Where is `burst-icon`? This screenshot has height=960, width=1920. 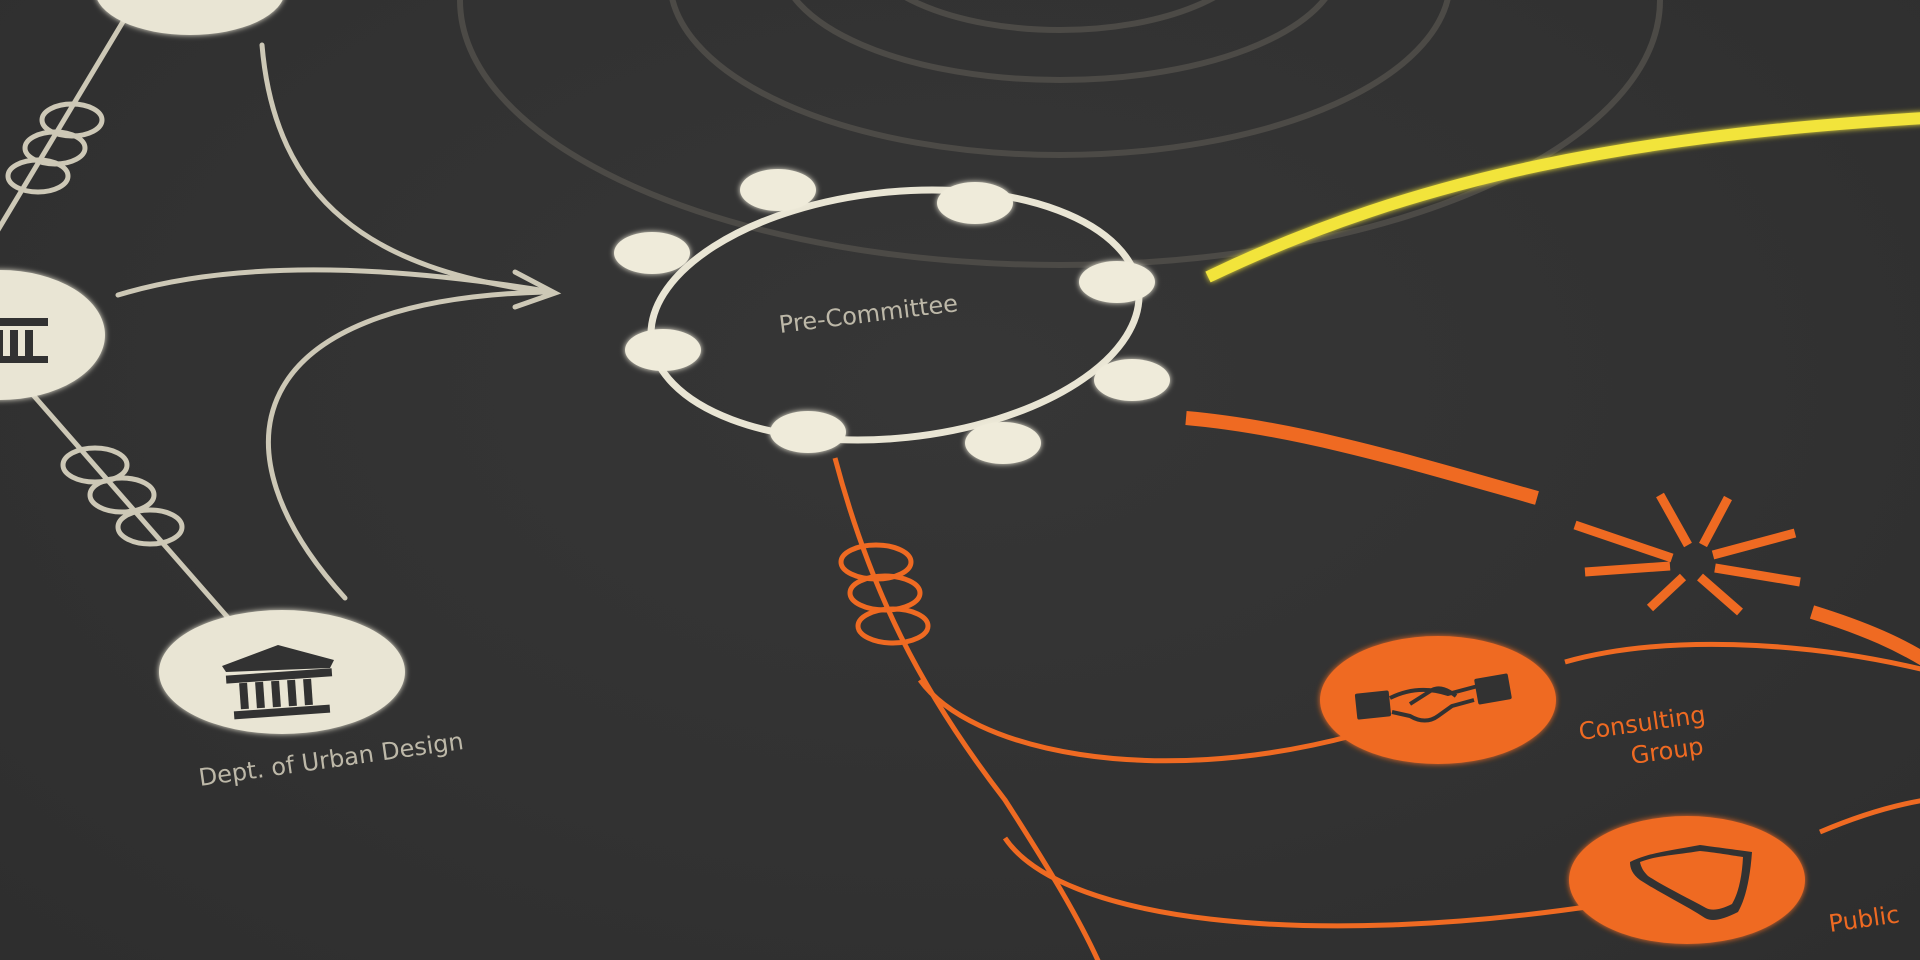
burst-icon is located at coordinates (1687, 554).